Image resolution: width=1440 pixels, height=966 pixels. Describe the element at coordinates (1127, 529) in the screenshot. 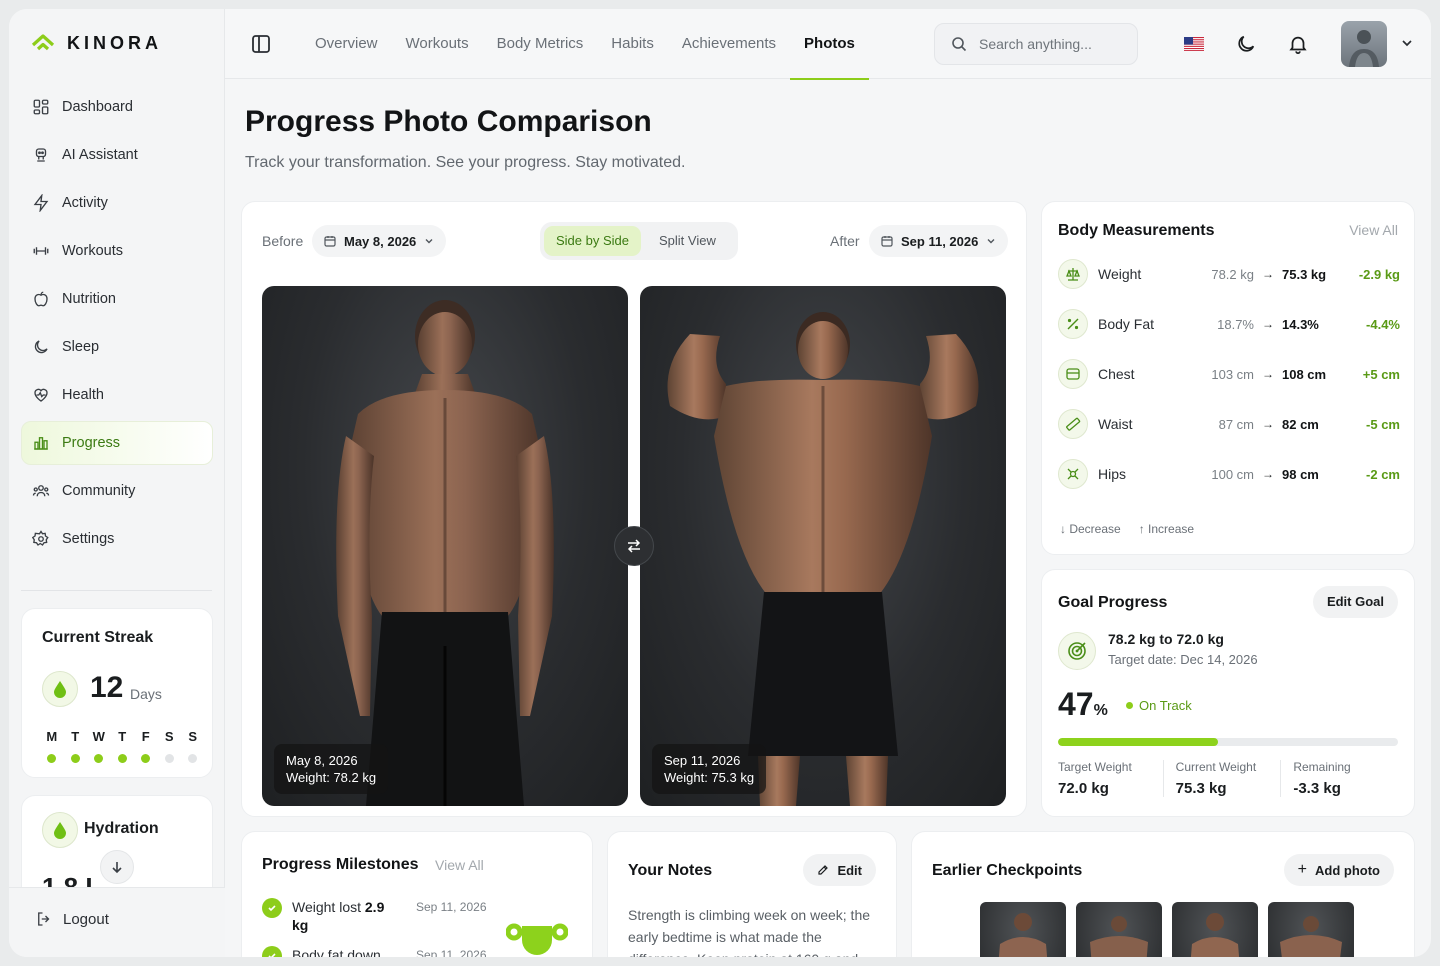

I see `measurement-legend: ↓ Decrease ↑ Increase` at that location.